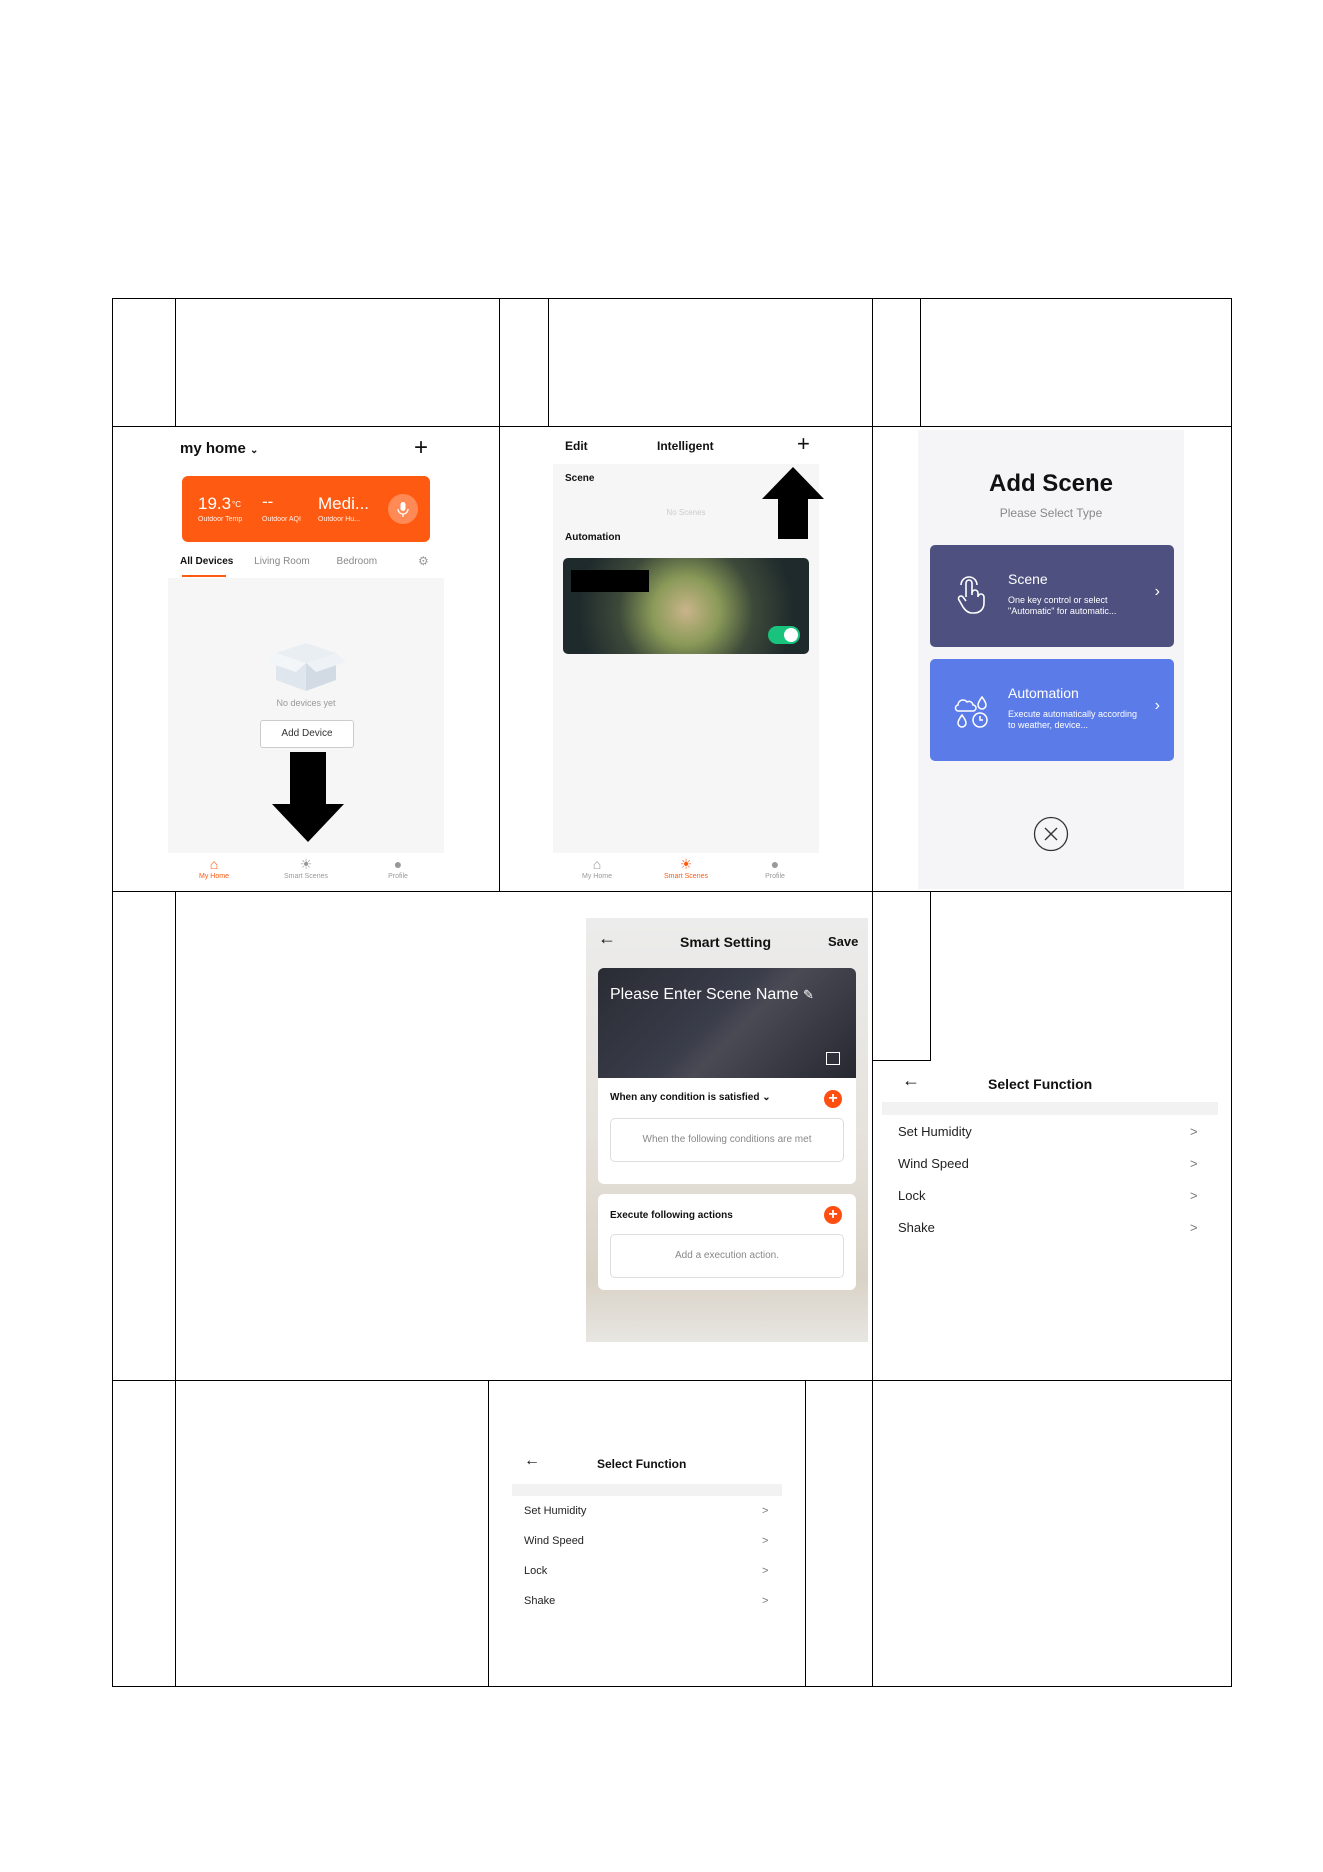  Describe the element at coordinates (1028, 579) in the screenshot. I see `scene-card-title: Scene` at that location.